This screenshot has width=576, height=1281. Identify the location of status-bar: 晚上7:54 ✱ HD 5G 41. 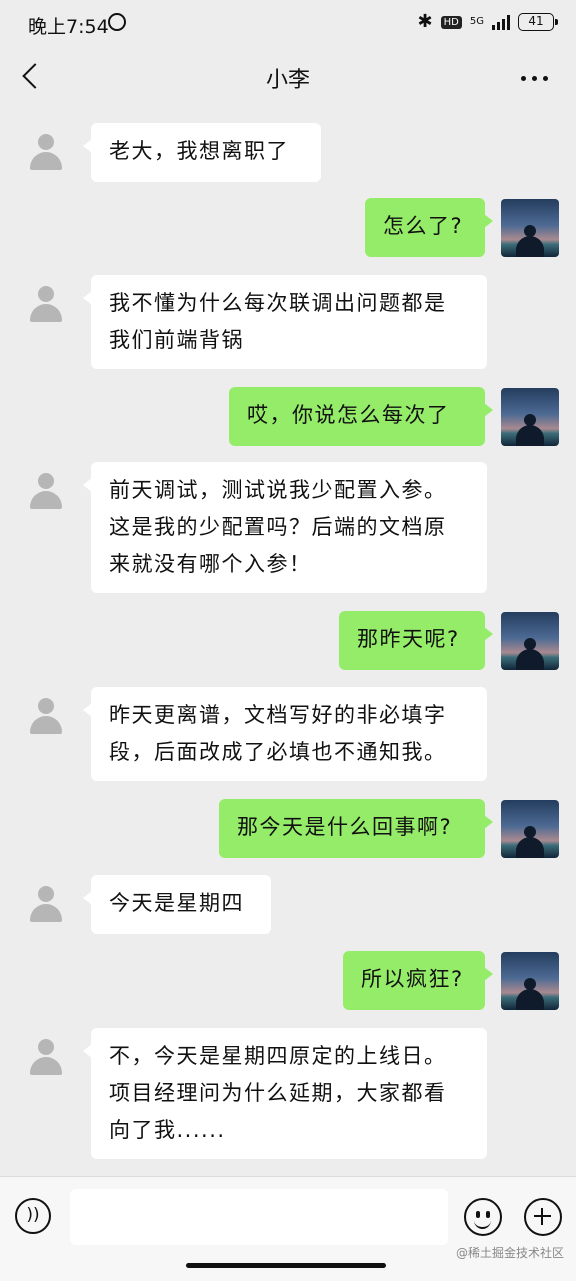
(288, 25).